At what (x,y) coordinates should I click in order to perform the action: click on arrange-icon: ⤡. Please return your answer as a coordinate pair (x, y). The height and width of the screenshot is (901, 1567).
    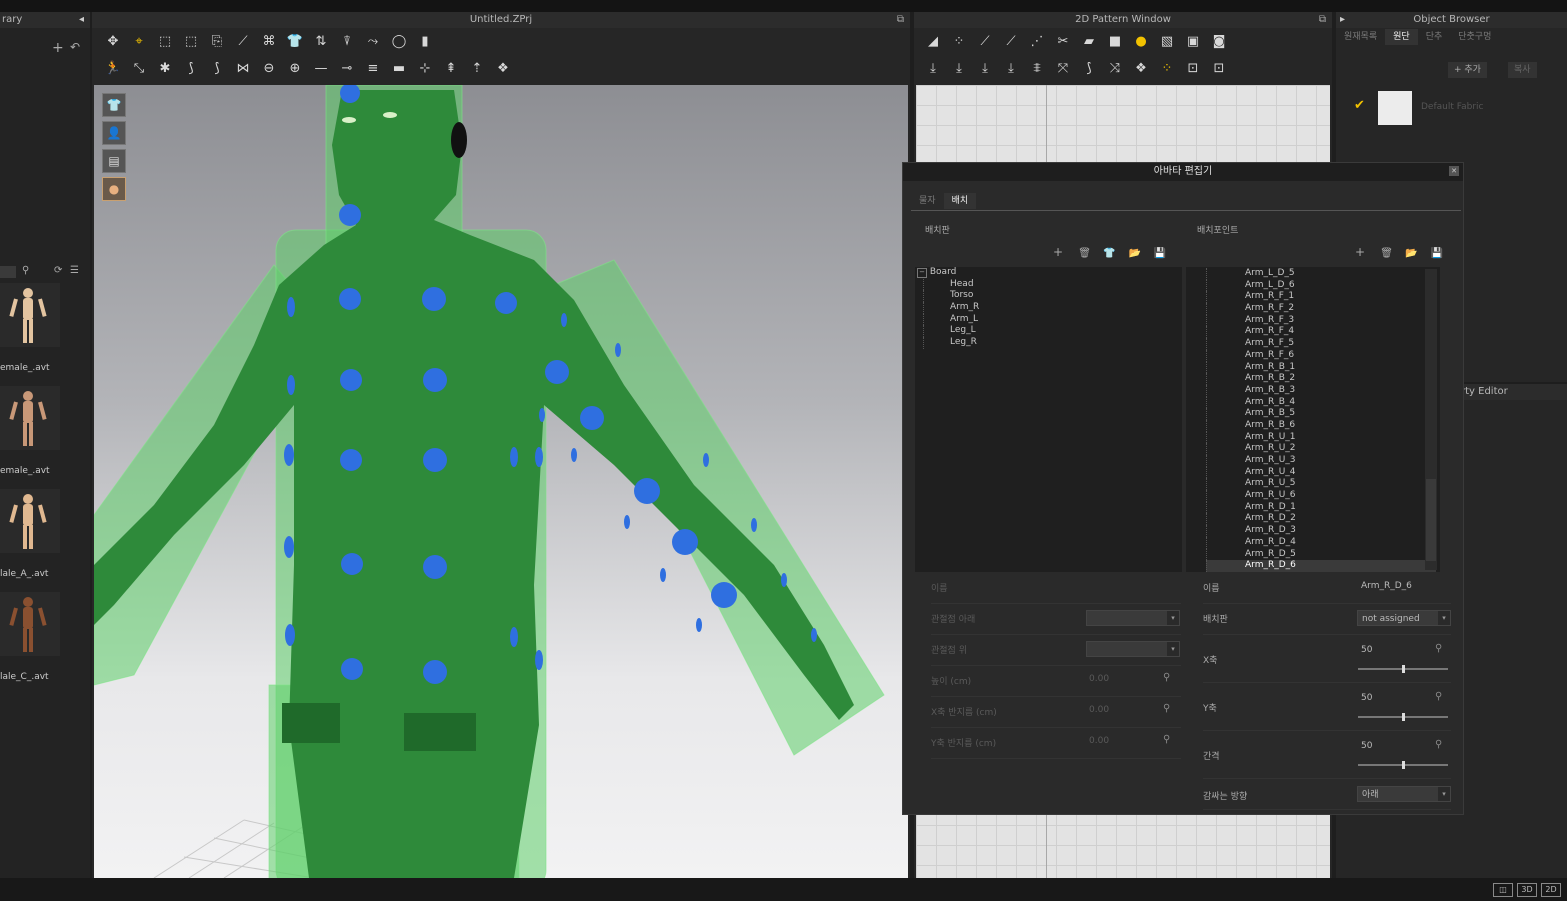
    Looking at the image, I should click on (139, 69).